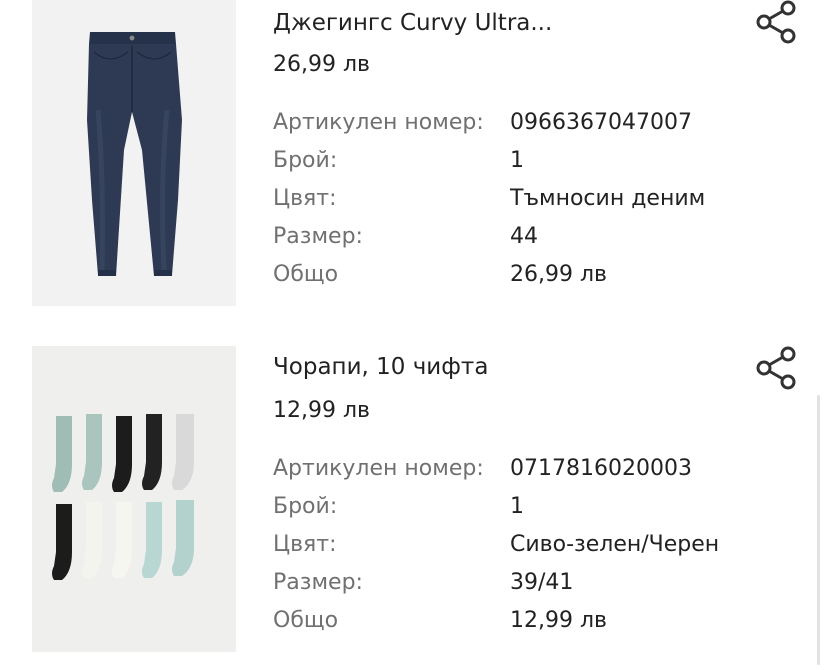 Image resolution: width=828 pixels, height=670 pixels. What do you see at coordinates (608, 198) in the screenshot?
I see `detail-value: Тъмносин деним` at bounding box center [608, 198].